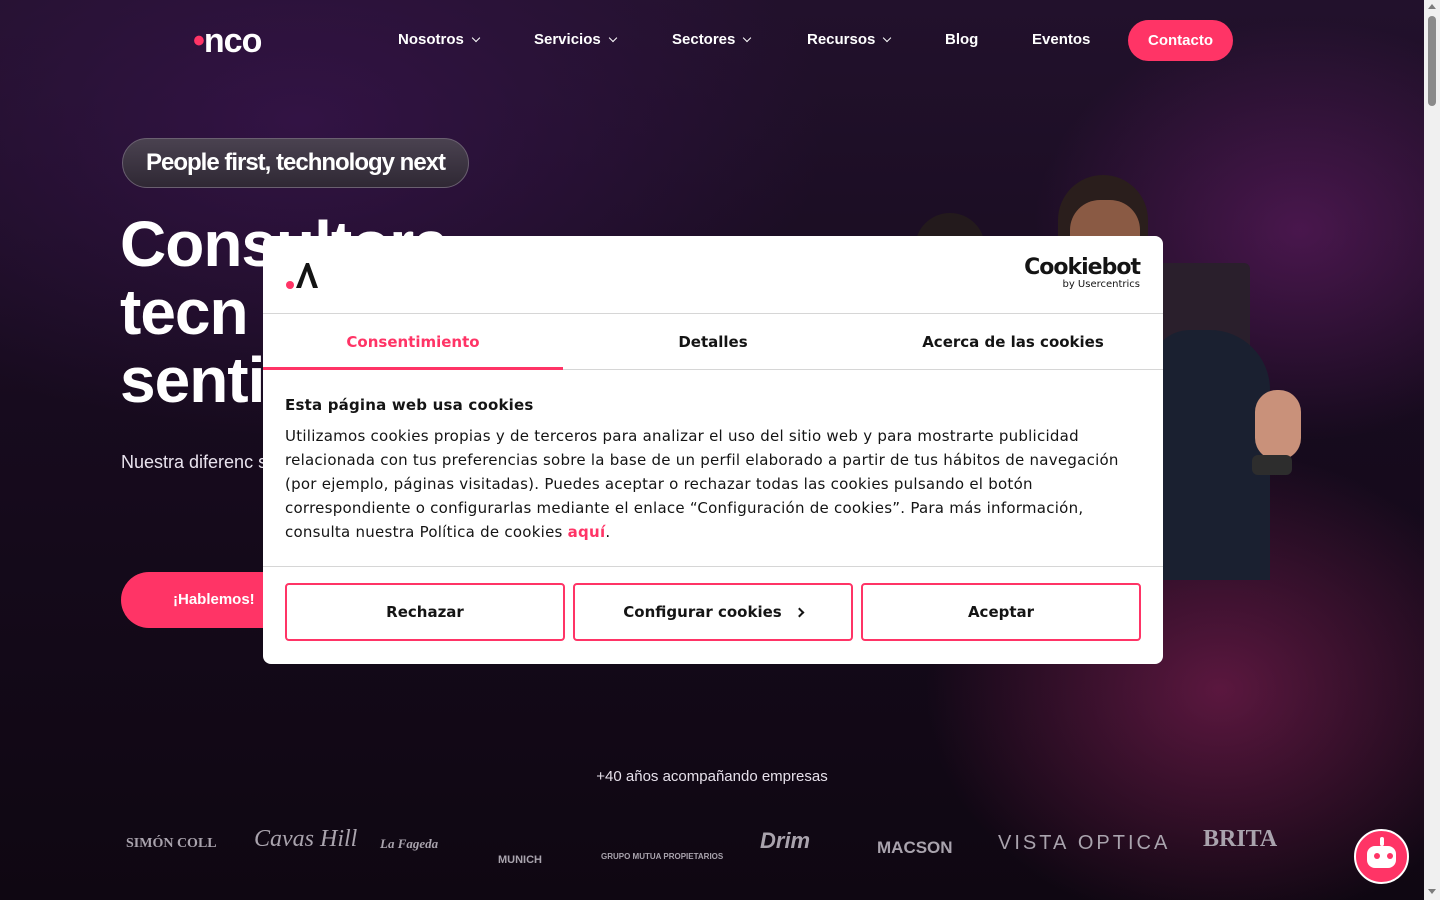 Image resolution: width=1440 pixels, height=900 pixels. Describe the element at coordinates (587, 532) in the screenshot. I see `cookie-policy-link: aquí` at that location.